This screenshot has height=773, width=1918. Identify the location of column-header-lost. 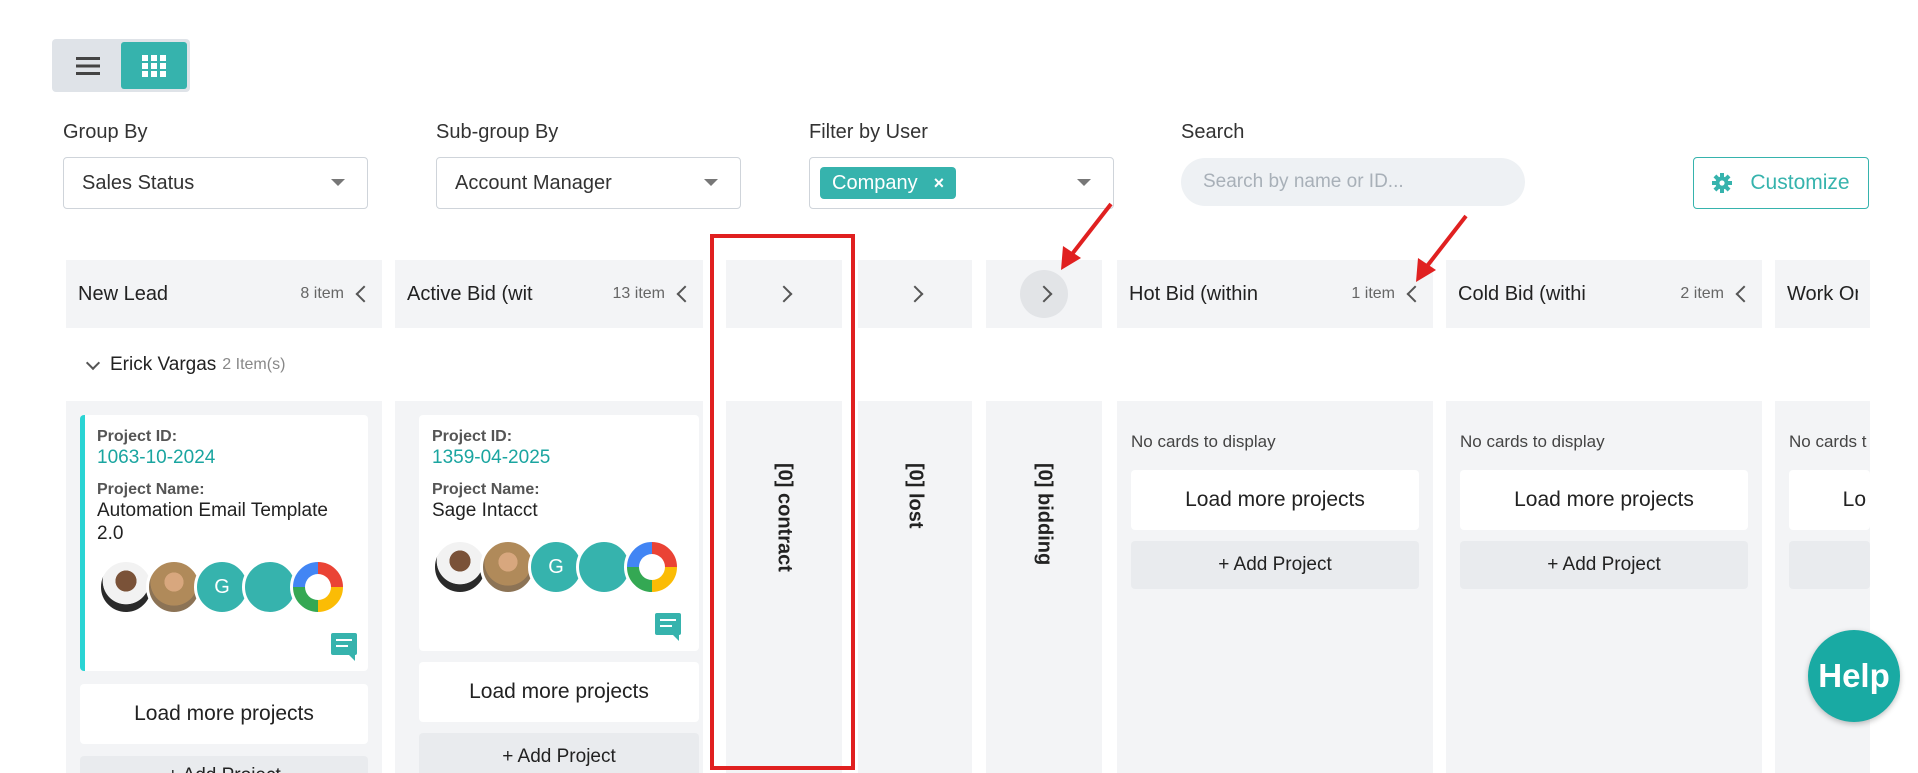
(915, 294).